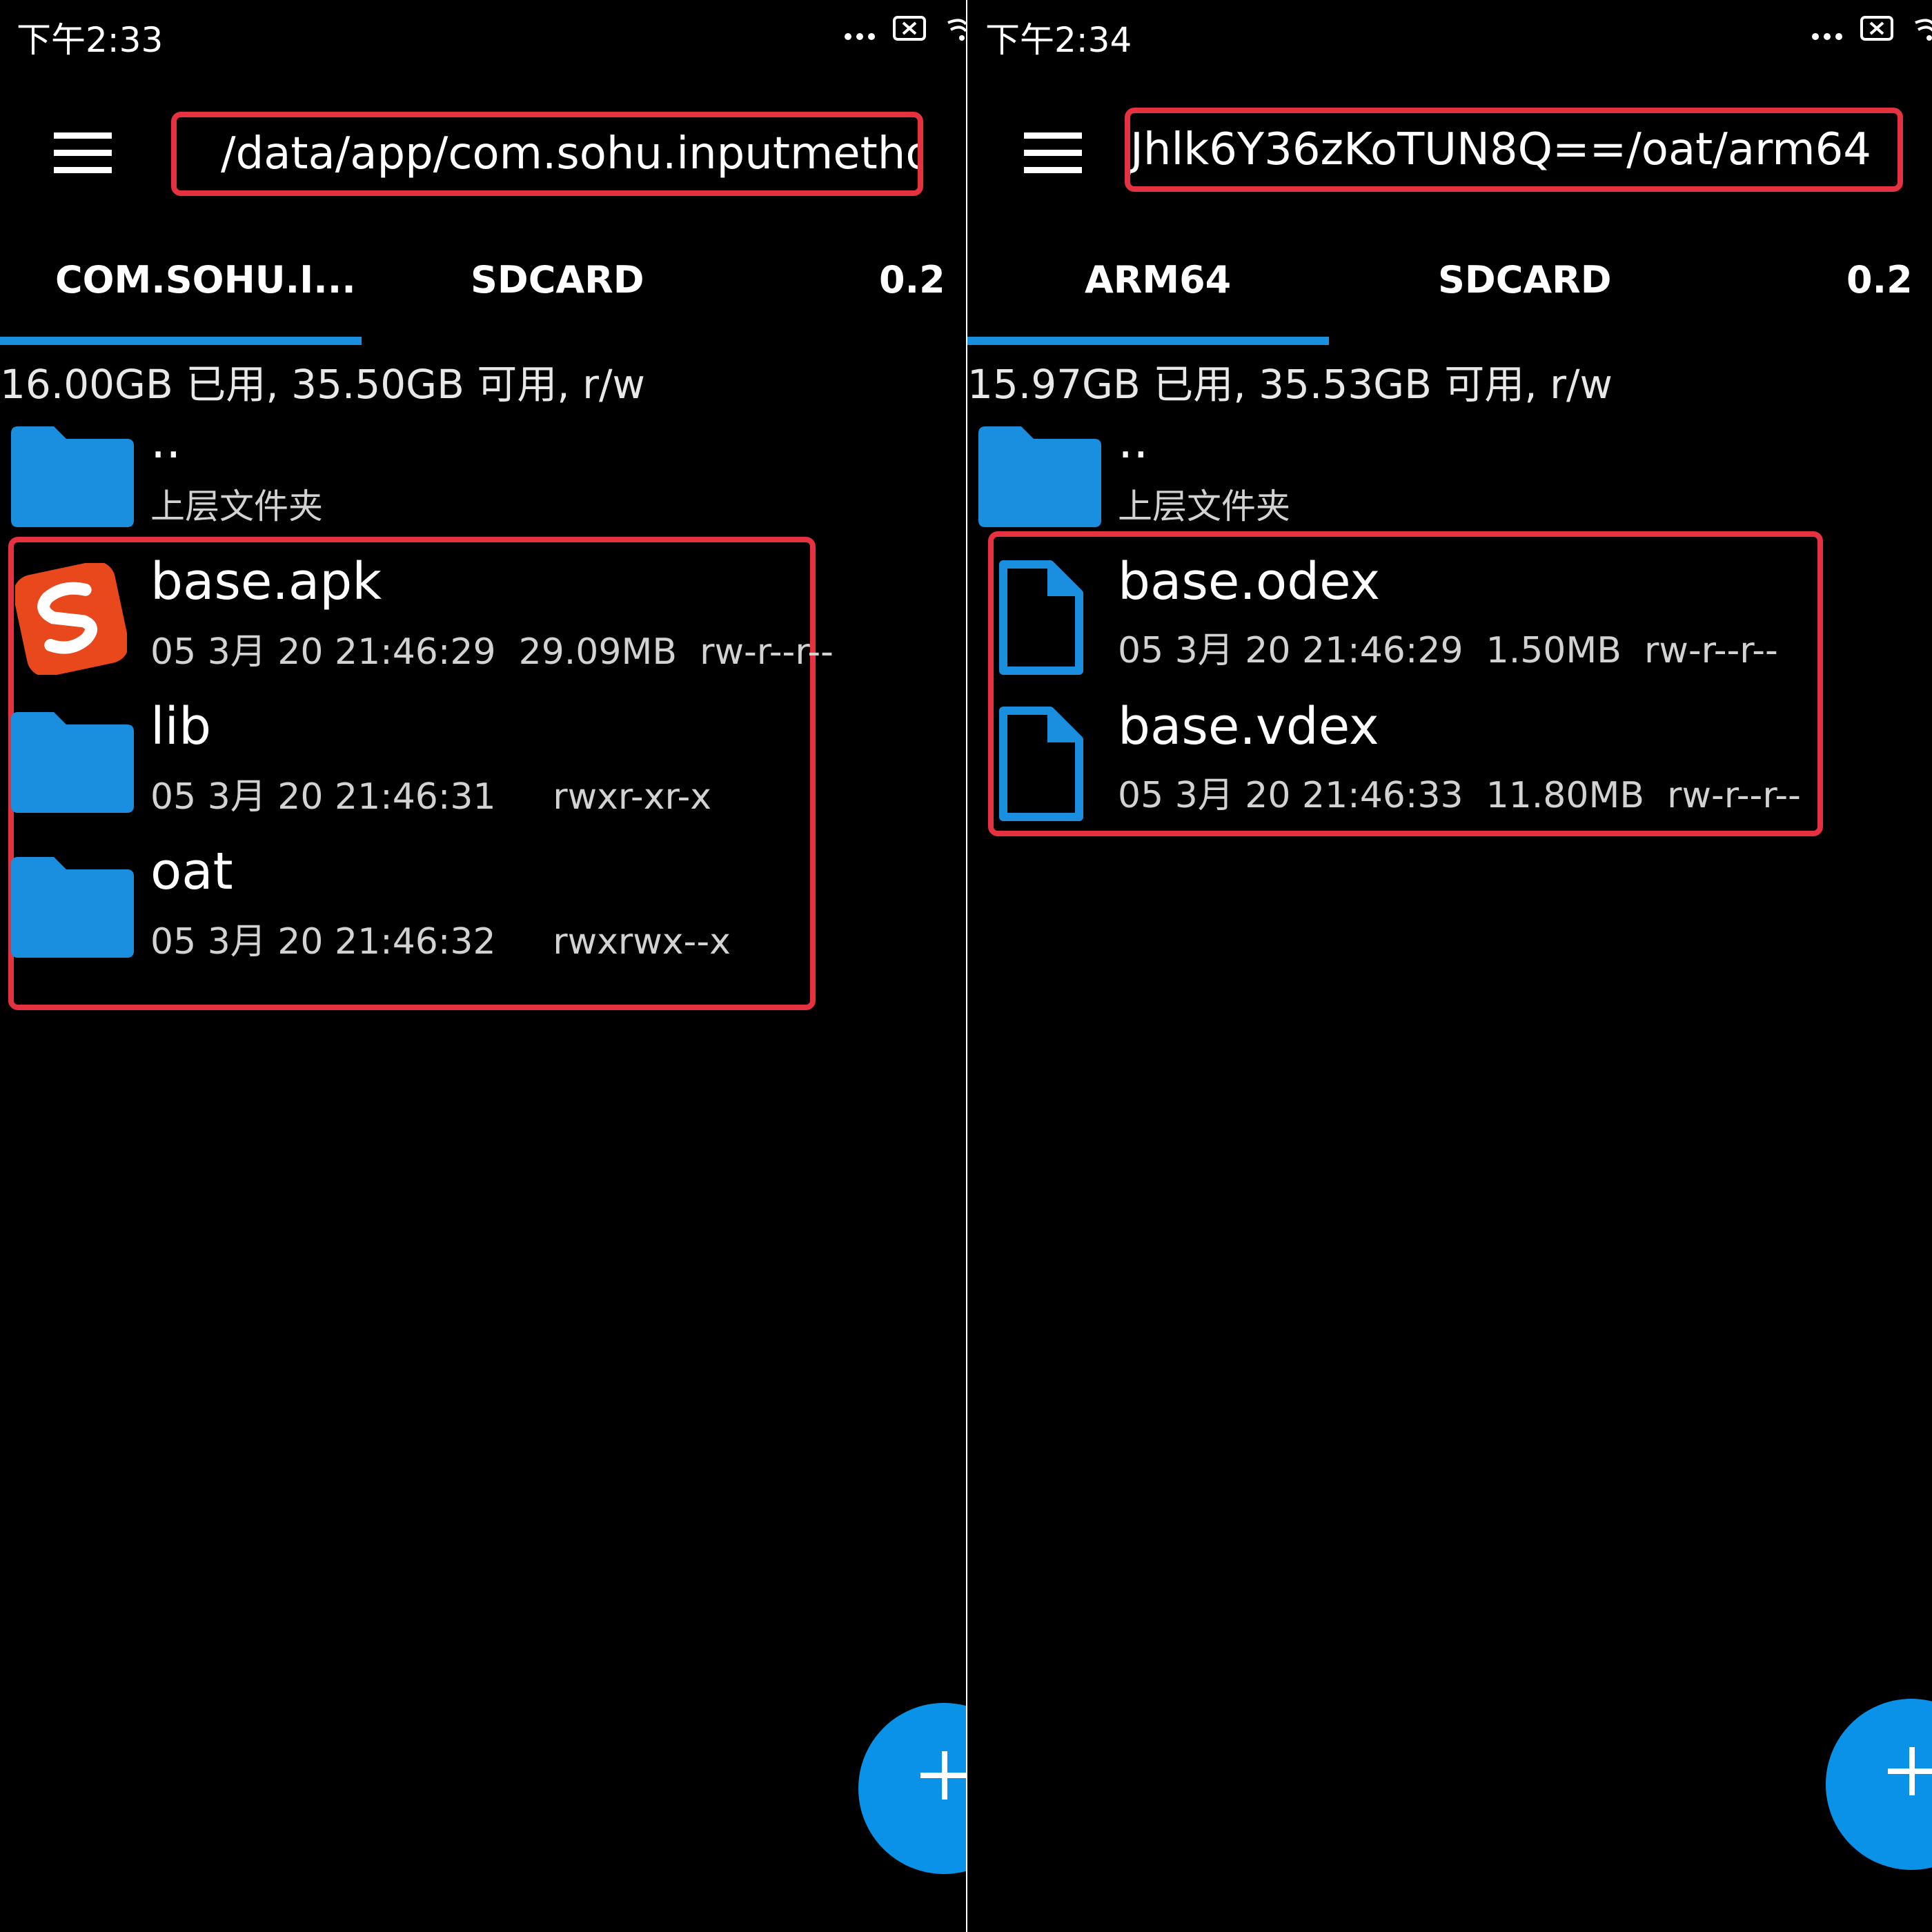 The image size is (1932, 1932). I want to click on file-meta: 05 3月 20 21:46:33 11.80MB rw-r--r--, so click(1459, 795).